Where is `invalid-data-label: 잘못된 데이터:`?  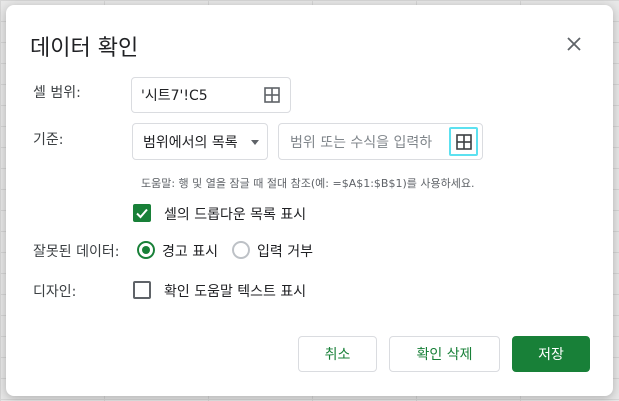
invalid-data-label: 잘못된 데이터: is located at coordinates (76, 252).